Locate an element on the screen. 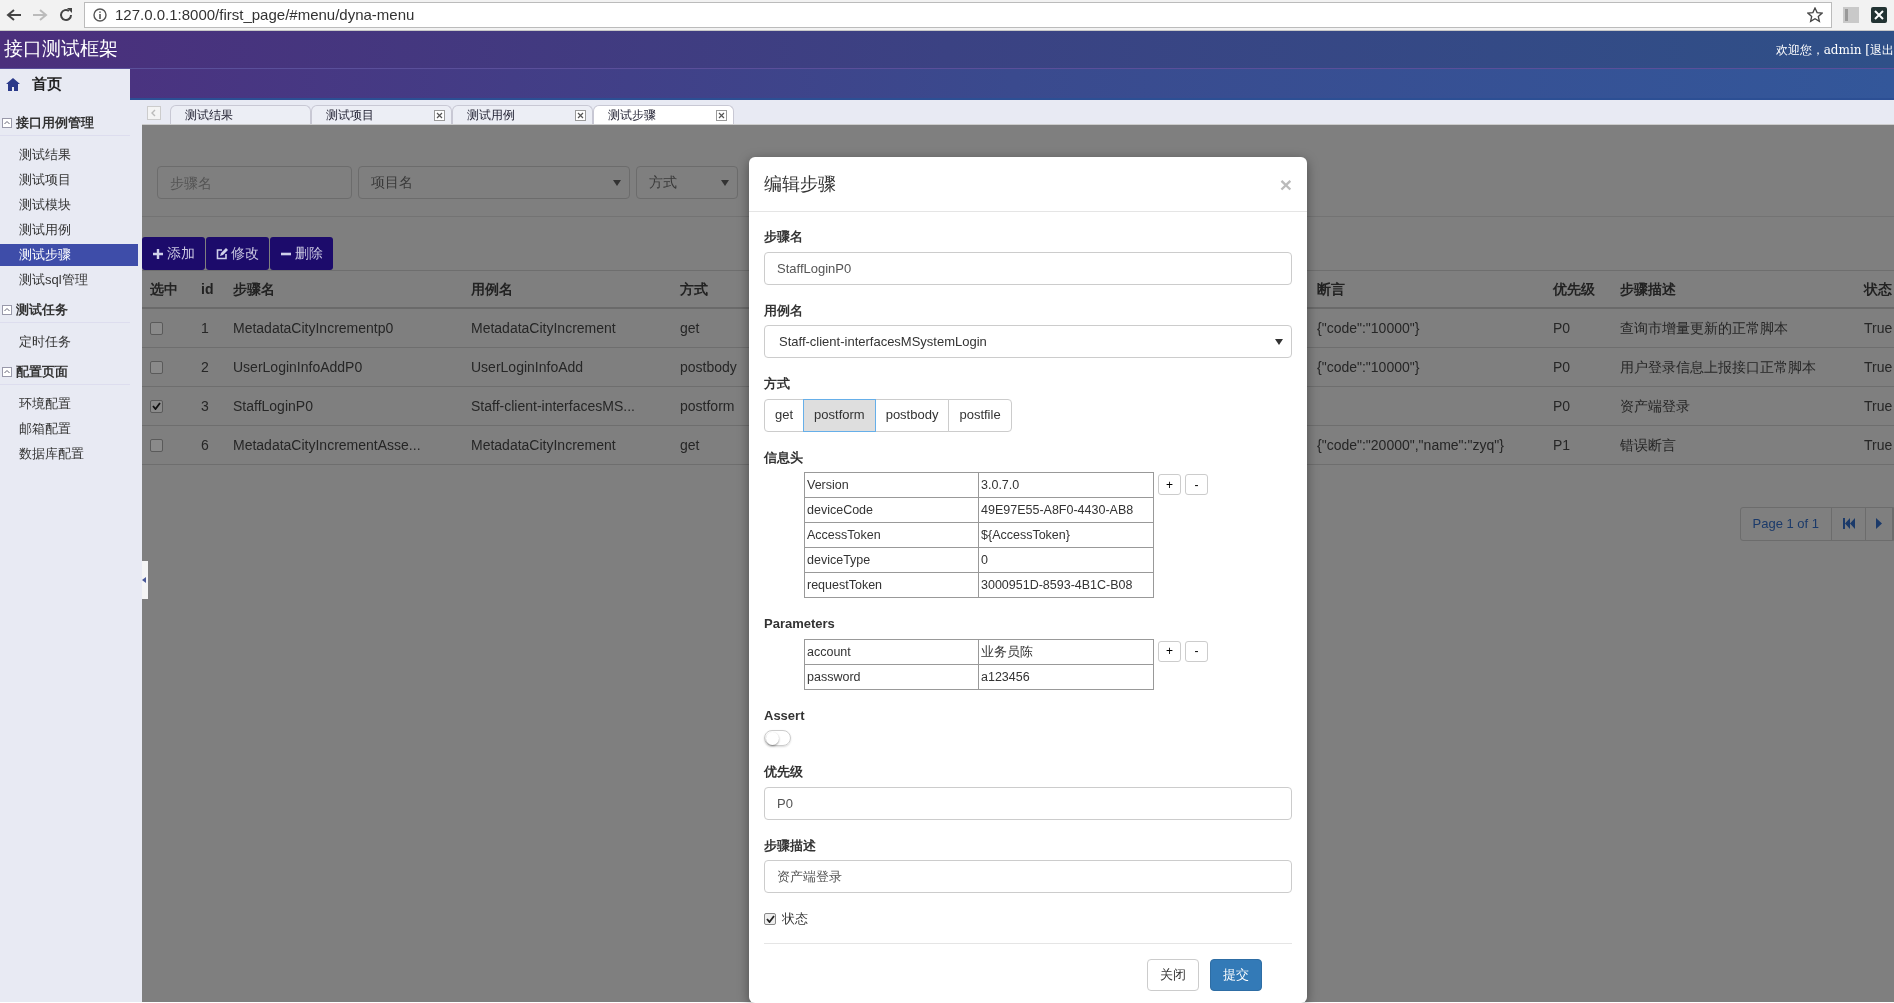  star-icon is located at coordinates (1815, 15).